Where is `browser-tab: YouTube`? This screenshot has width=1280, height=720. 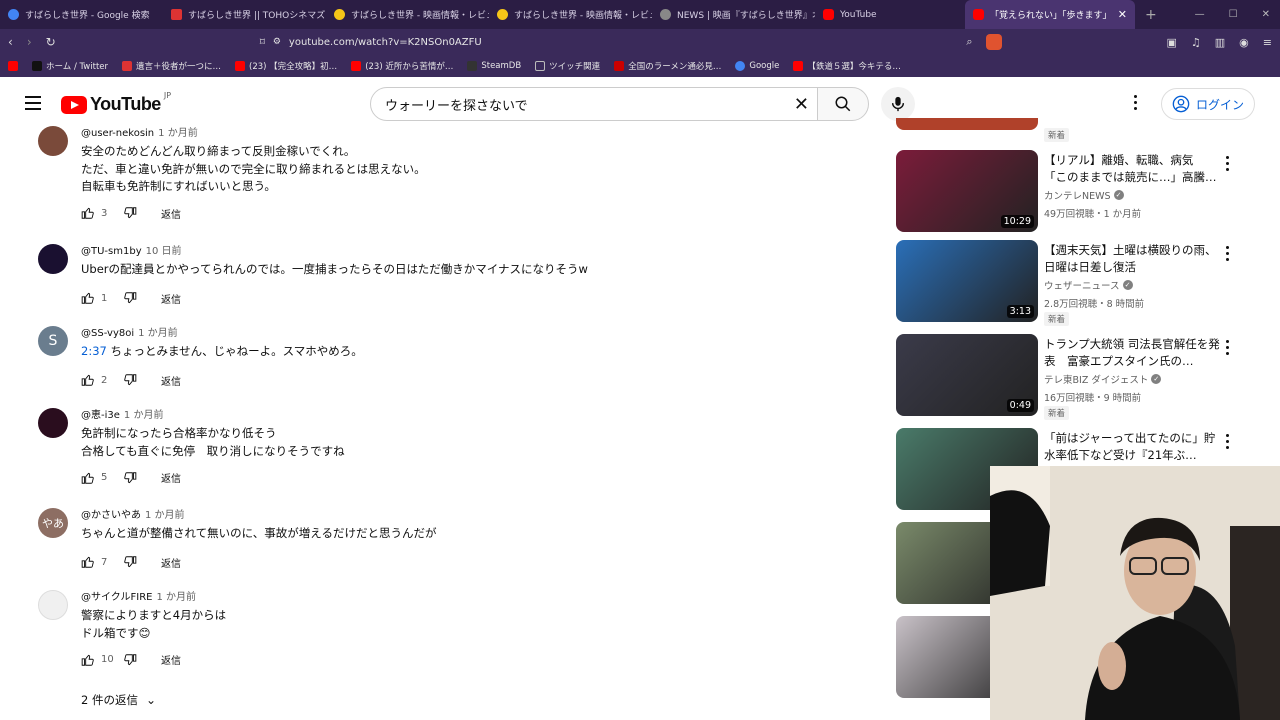 browser-tab: YouTube is located at coordinates (890, 14).